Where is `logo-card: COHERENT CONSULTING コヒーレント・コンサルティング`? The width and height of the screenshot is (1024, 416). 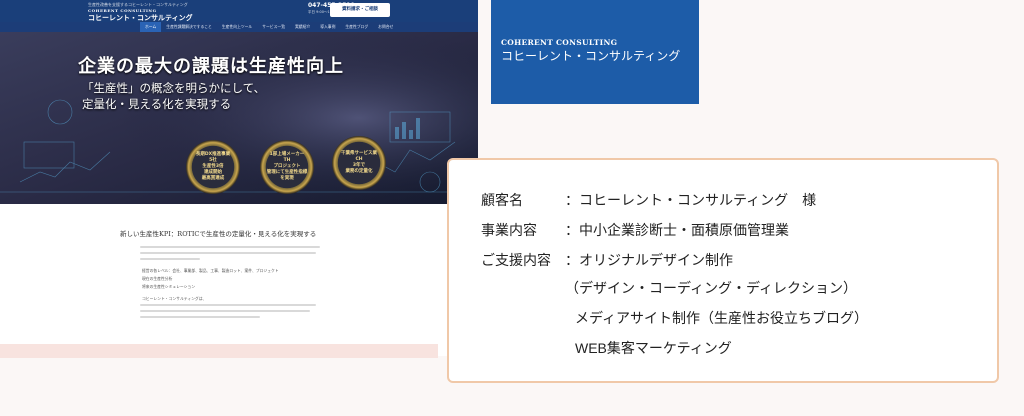
logo-card: COHERENT CONSULTING コヒーレント・コンサルティング is located at coordinates (595, 52).